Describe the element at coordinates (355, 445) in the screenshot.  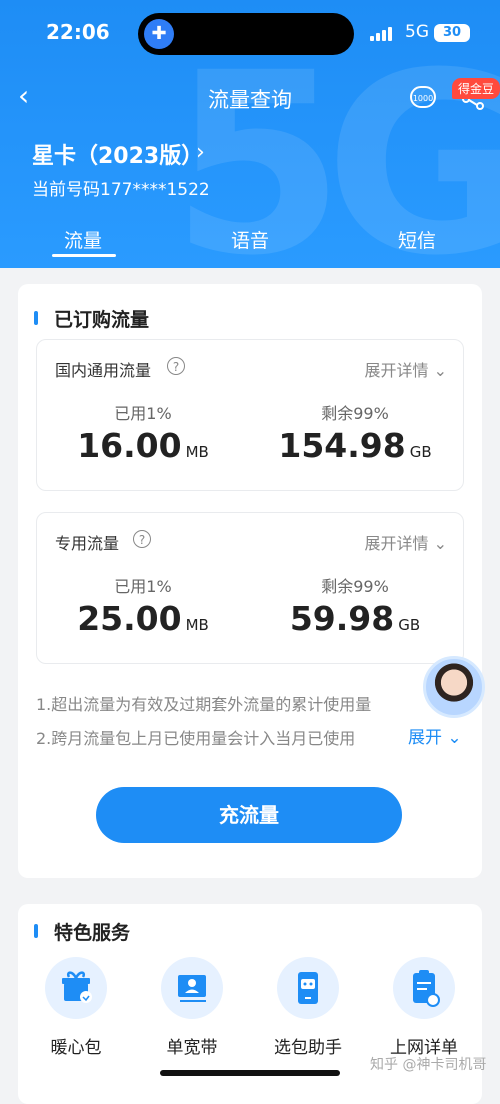
I see `remaining-value: 154.98 GB` at that location.